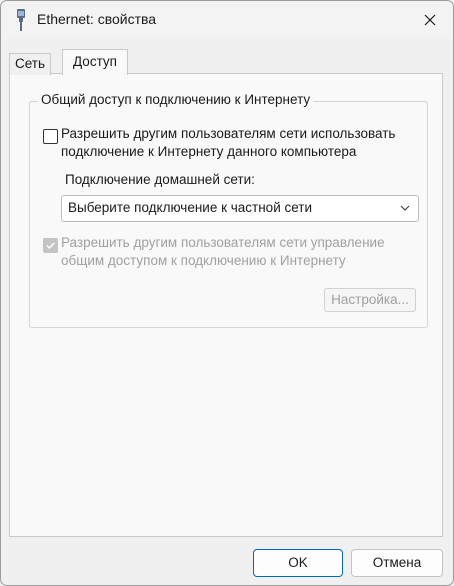 The height and width of the screenshot is (586, 454). I want to click on chevron-down-icon, so click(405, 208).